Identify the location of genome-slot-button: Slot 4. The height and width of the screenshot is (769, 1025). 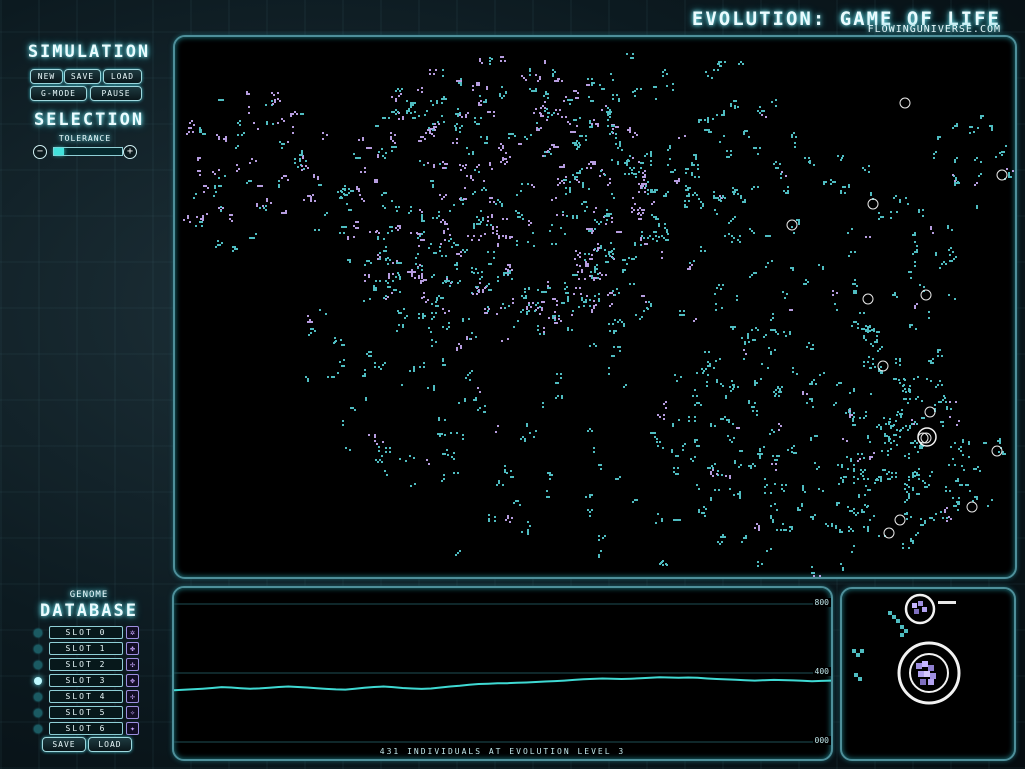
(86, 696).